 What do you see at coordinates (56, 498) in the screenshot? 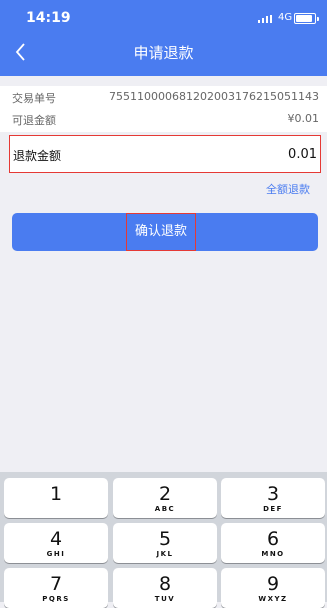
I see `key-1: 1` at bounding box center [56, 498].